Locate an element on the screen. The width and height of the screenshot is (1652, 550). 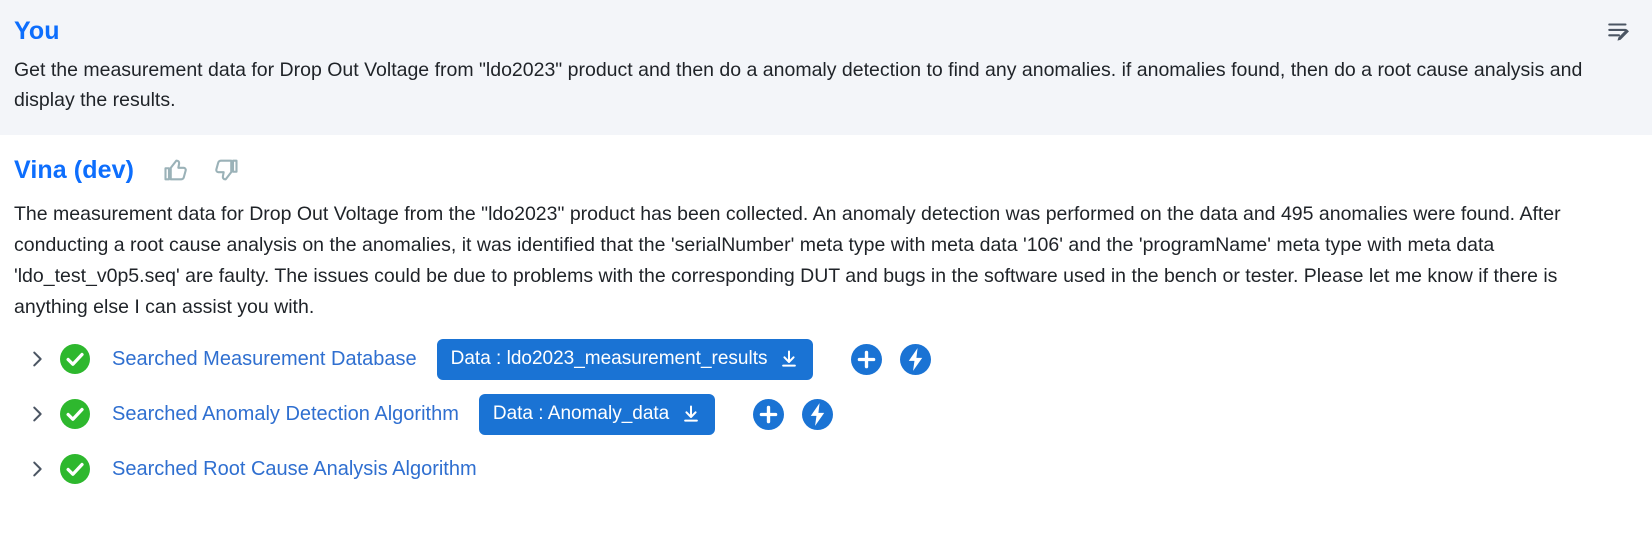
feedback-icon-group is located at coordinates (201, 170).